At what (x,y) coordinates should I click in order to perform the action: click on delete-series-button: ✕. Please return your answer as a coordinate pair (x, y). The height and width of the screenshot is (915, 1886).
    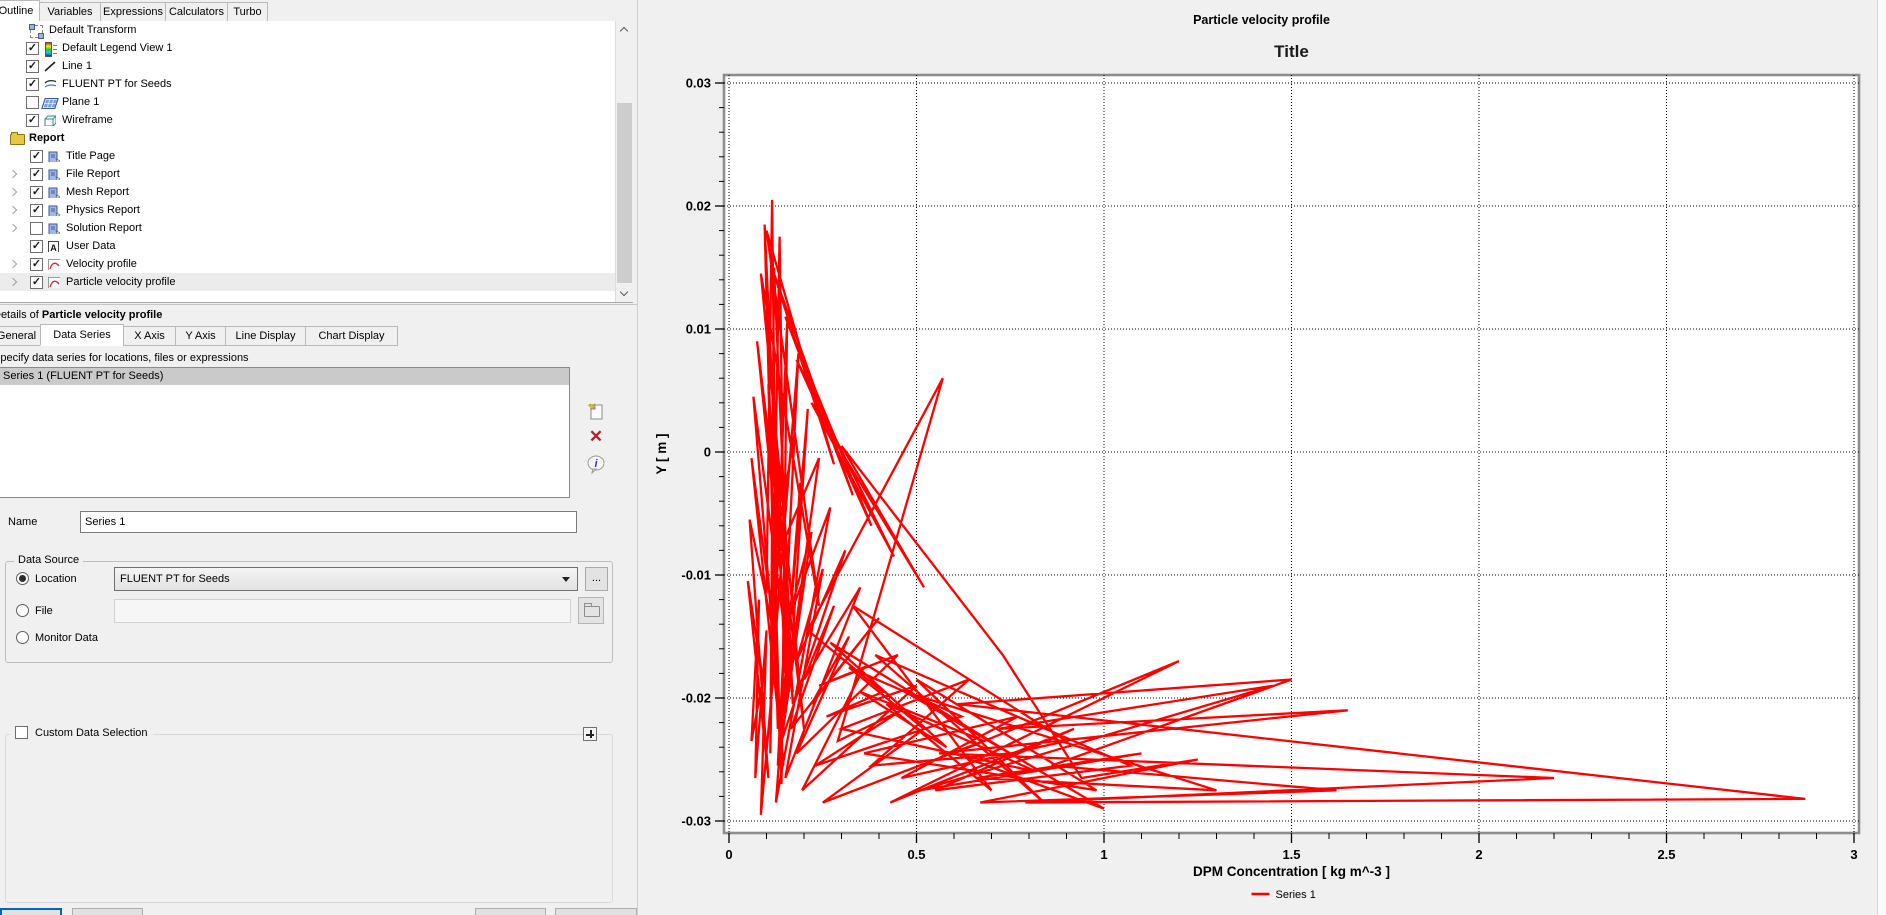
    Looking at the image, I should click on (596, 438).